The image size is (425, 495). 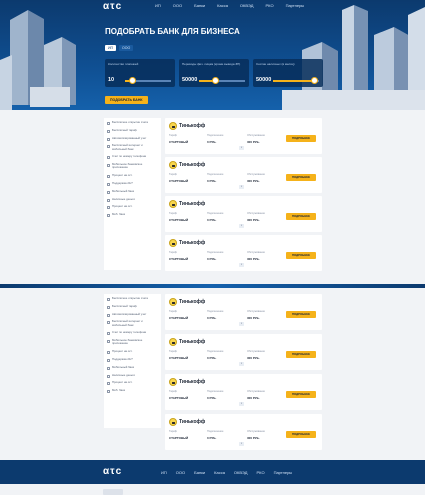 What do you see at coordinates (288, 73) in the screenshot?
I see `slider-cash: Снятие наличных (в месяц) 50000` at bounding box center [288, 73].